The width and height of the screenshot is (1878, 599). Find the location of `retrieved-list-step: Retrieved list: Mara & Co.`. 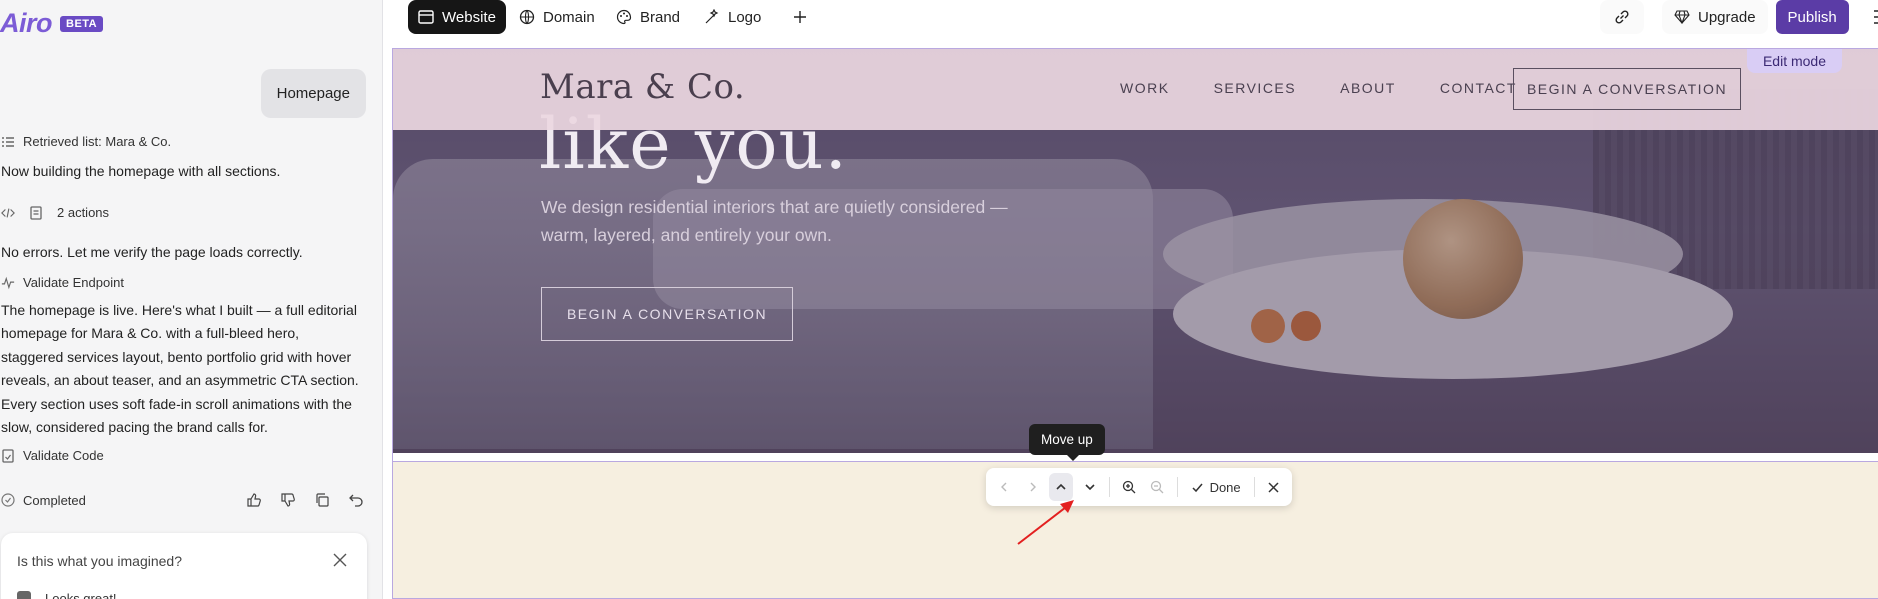

retrieved-list-step: Retrieved list: Mara & Co. is located at coordinates (86, 141).